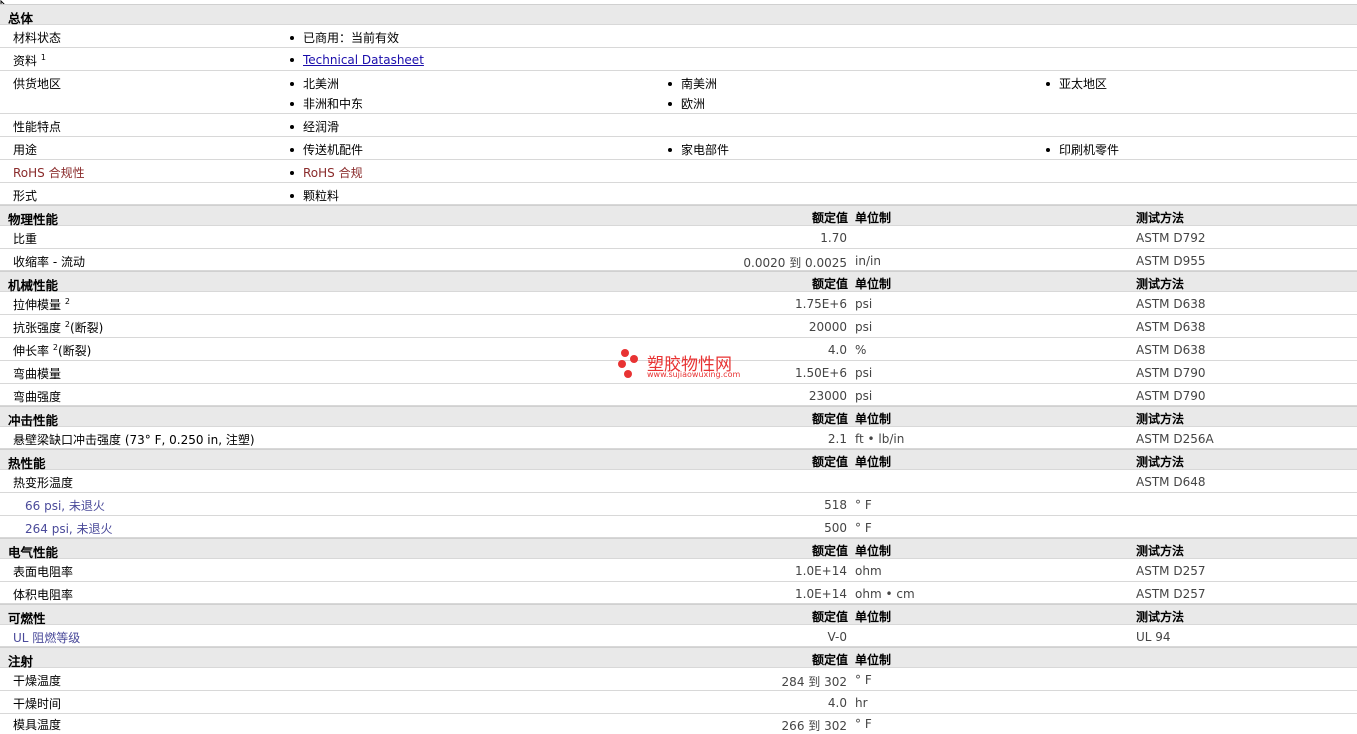 This screenshot has height=734, width=1357. What do you see at coordinates (628, 363) in the screenshot?
I see `watermark-logo-icon` at bounding box center [628, 363].